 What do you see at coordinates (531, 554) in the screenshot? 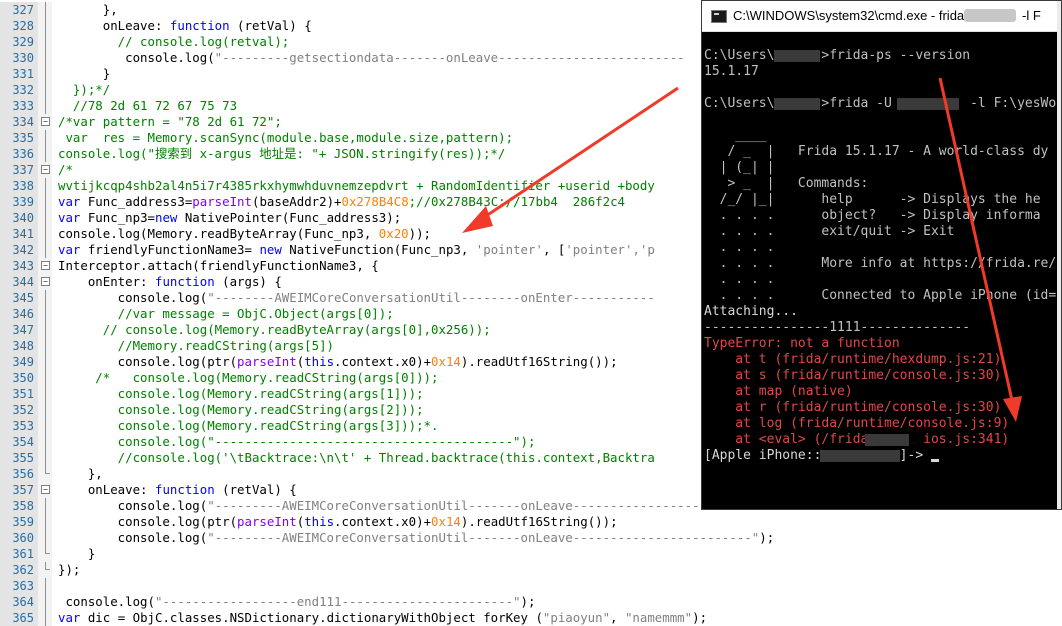
I see `code-line: 361 }` at bounding box center [531, 554].